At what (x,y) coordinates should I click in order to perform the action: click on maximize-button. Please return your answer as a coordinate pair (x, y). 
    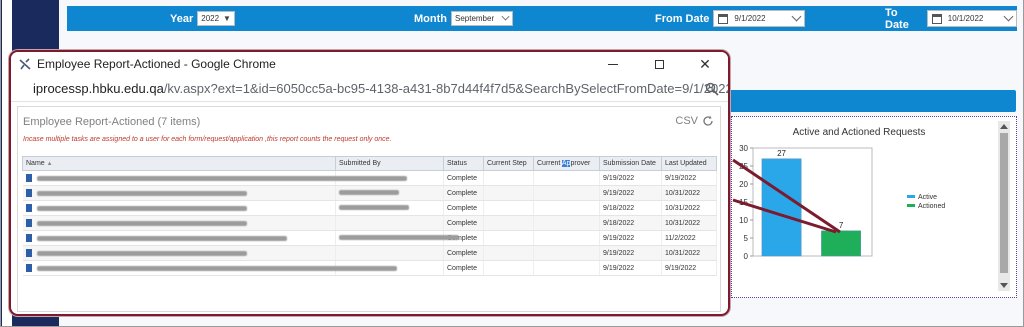
    Looking at the image, I should click on (659, 64).